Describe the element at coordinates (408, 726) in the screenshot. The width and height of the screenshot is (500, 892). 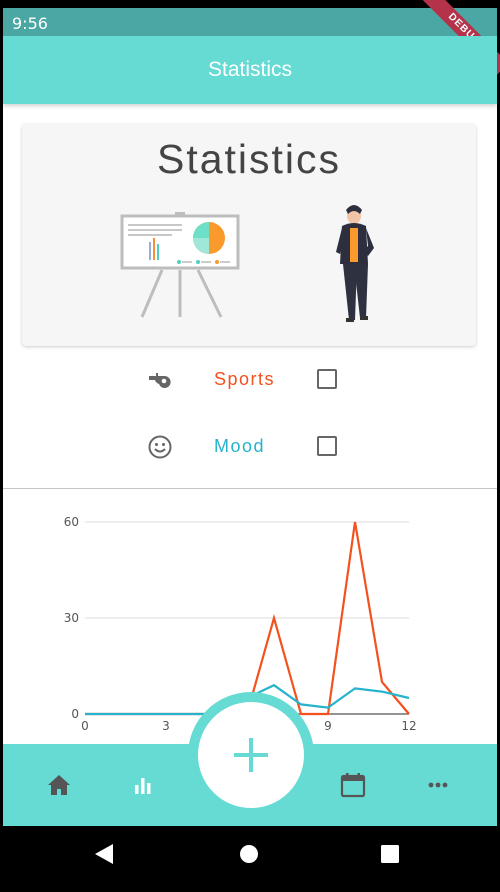
I see `x-tick-label: 12` at that location.